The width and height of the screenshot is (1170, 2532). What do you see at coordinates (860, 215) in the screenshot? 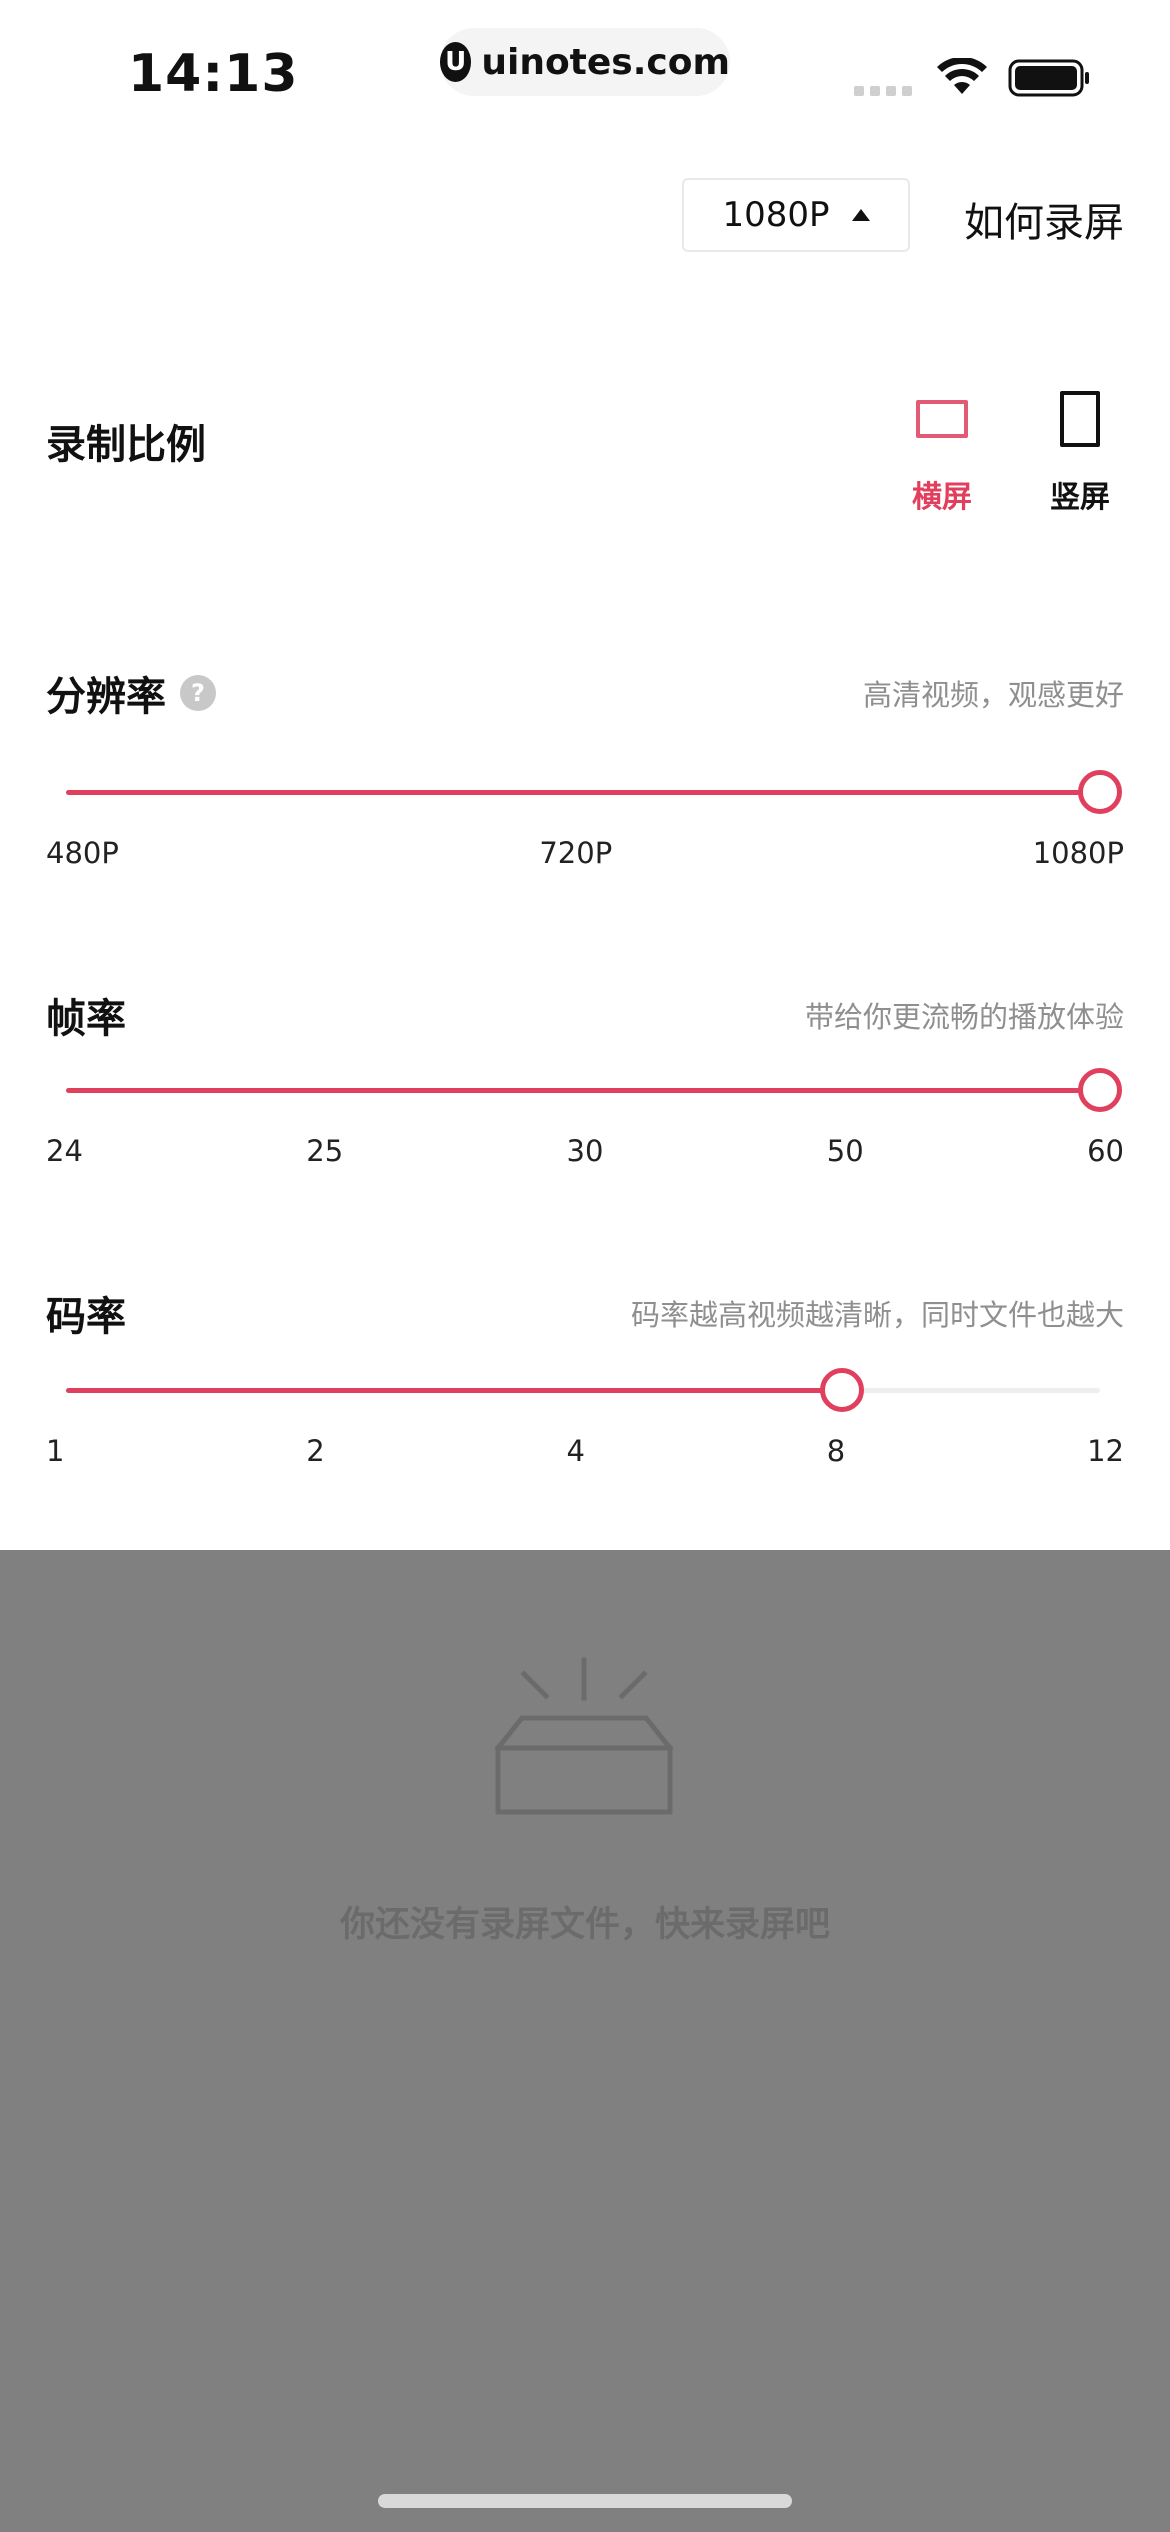
I see `caret-up-icon` at bounding box center [860, 215].